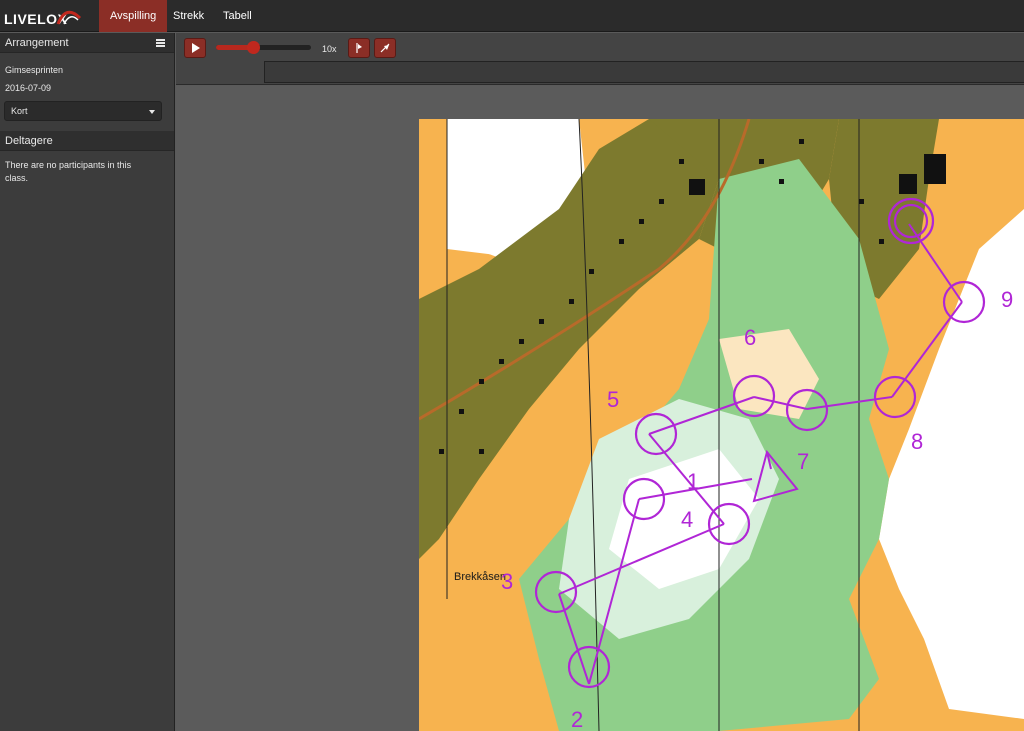 This screenshot has height=731, width=1024. I want to click on control-number: 5, so click(613, 399).